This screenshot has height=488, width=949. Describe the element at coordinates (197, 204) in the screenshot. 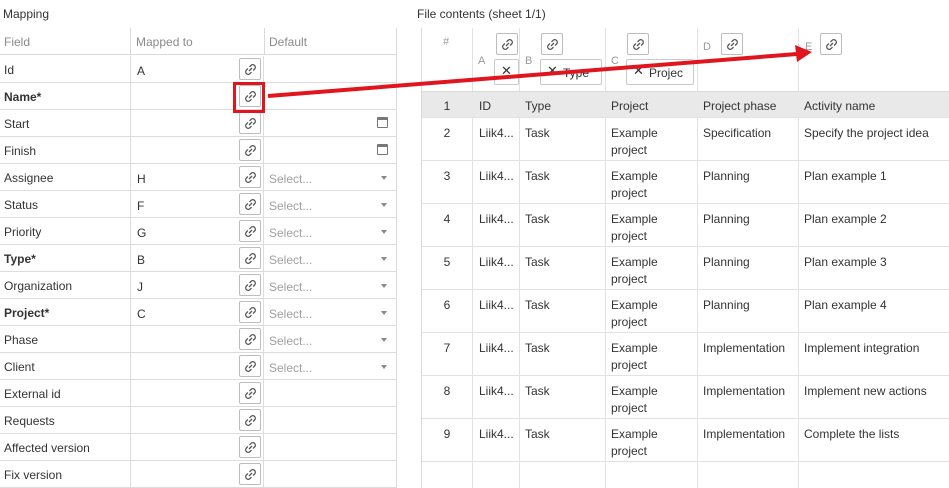

I see `mapped-to-cell: F` at that location.